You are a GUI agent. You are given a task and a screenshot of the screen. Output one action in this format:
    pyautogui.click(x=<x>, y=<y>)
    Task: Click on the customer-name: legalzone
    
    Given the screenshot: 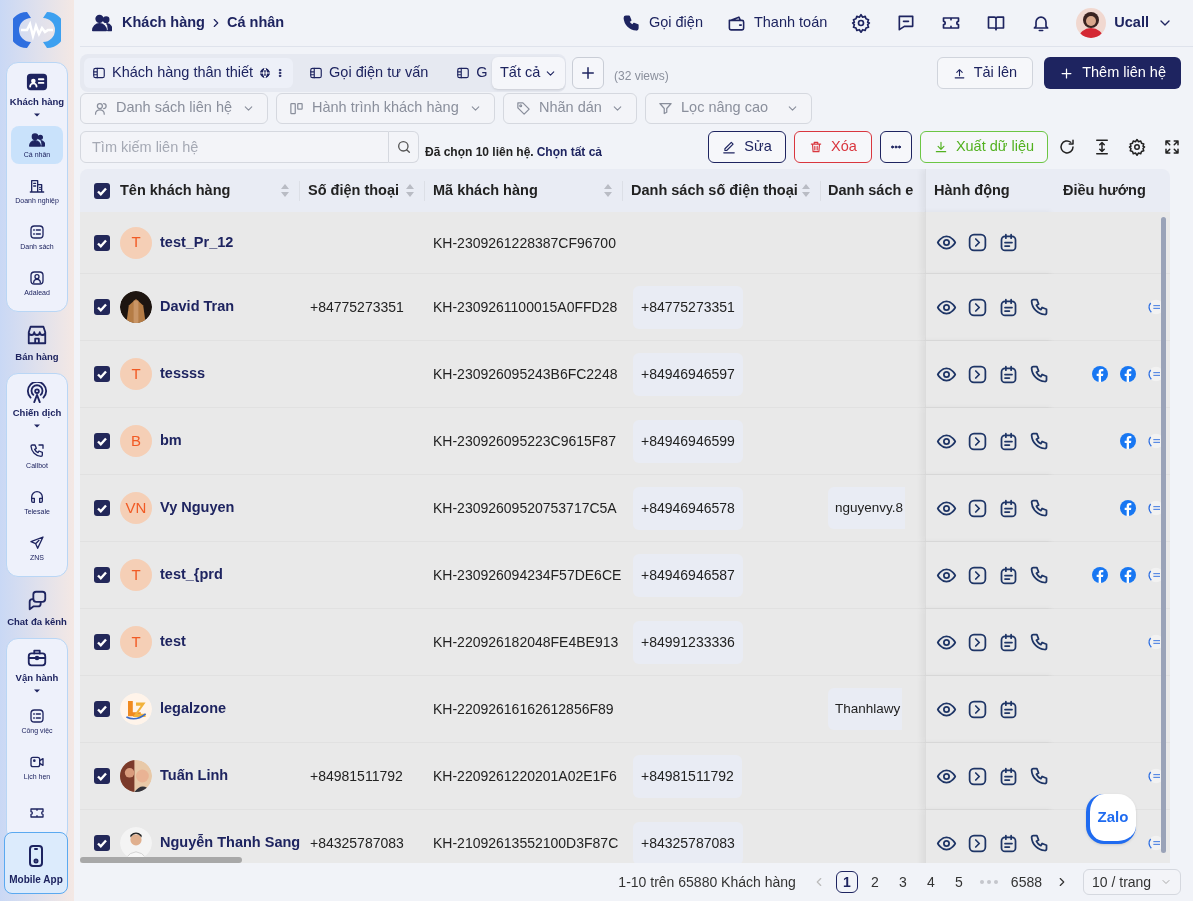 What is the action you would take?
    pyautogui.click(x=193, y=709)
    